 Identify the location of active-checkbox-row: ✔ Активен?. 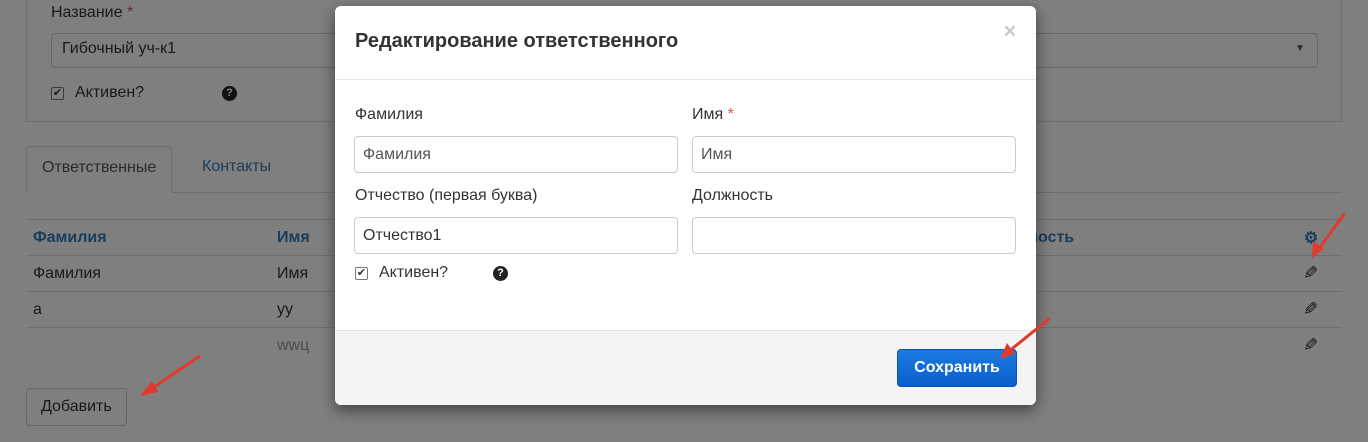
(401, 273).